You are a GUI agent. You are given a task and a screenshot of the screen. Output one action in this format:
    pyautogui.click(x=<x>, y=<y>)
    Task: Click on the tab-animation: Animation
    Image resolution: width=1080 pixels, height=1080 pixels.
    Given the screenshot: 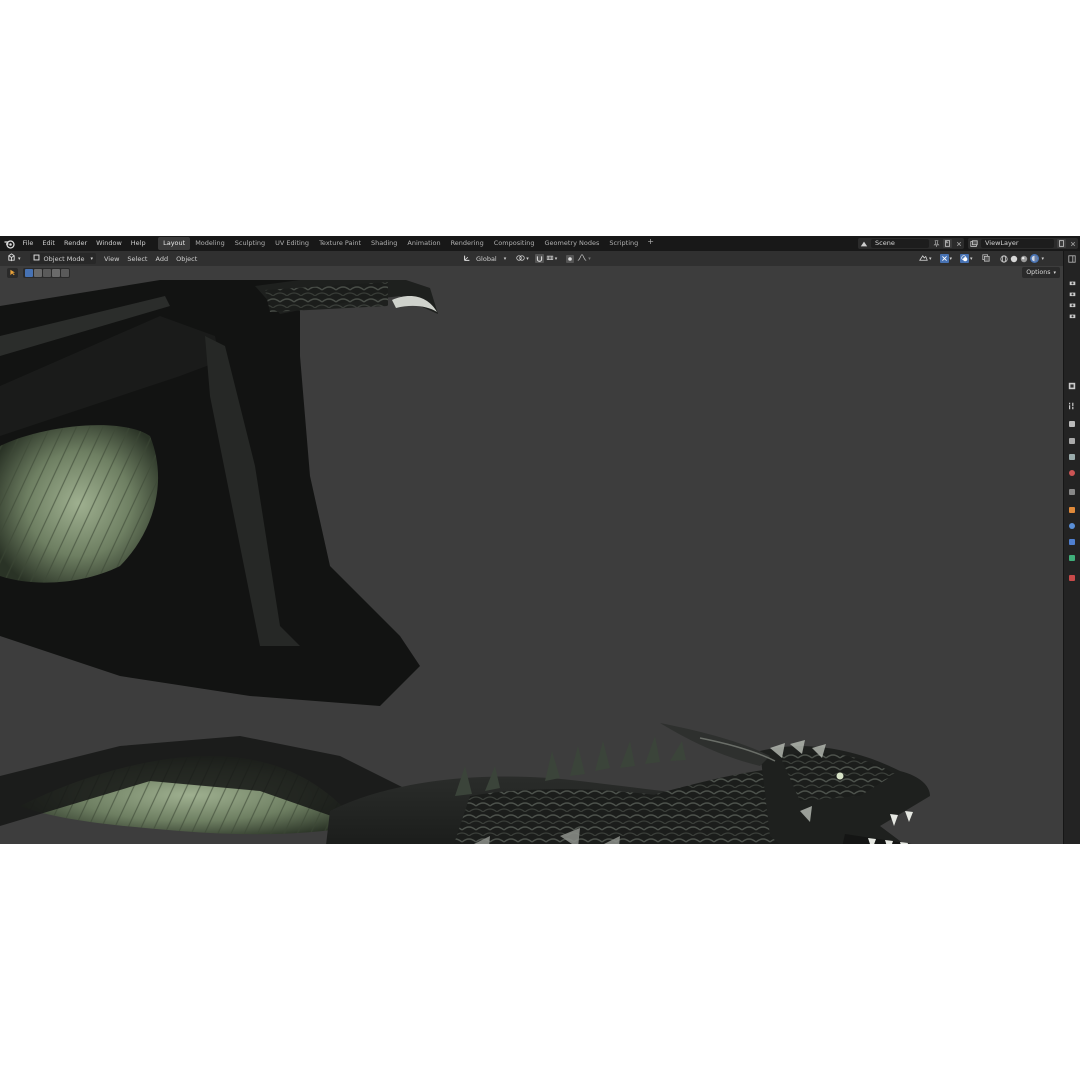 What is the action you would take?
    pyautogui.click(x=423, y=243)
    